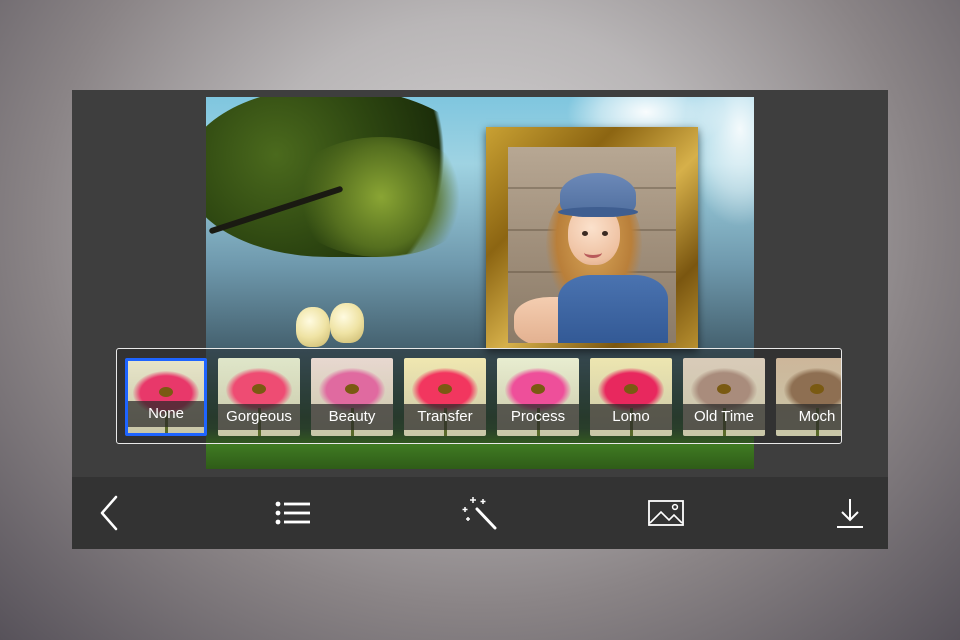 The width and height of the screenshot is (960, 640). Describe the element at coordinates (631, 417) in the screenshot. I see `filter-label: Lomo` at that location.